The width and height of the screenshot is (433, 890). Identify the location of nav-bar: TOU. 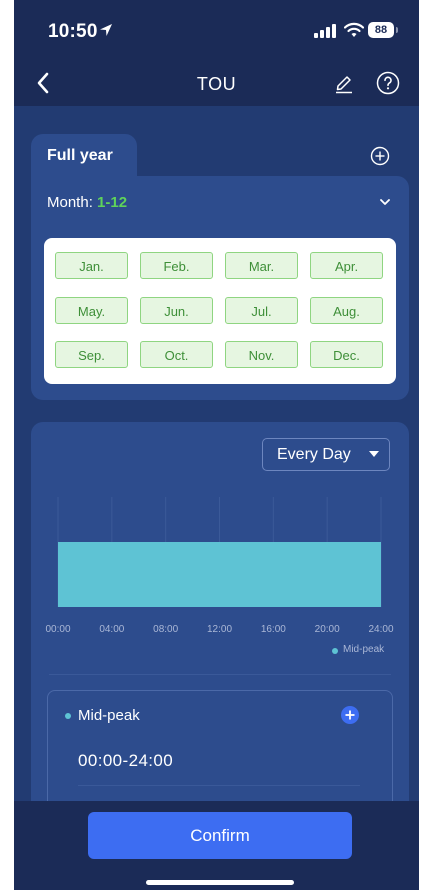
(216, 84).